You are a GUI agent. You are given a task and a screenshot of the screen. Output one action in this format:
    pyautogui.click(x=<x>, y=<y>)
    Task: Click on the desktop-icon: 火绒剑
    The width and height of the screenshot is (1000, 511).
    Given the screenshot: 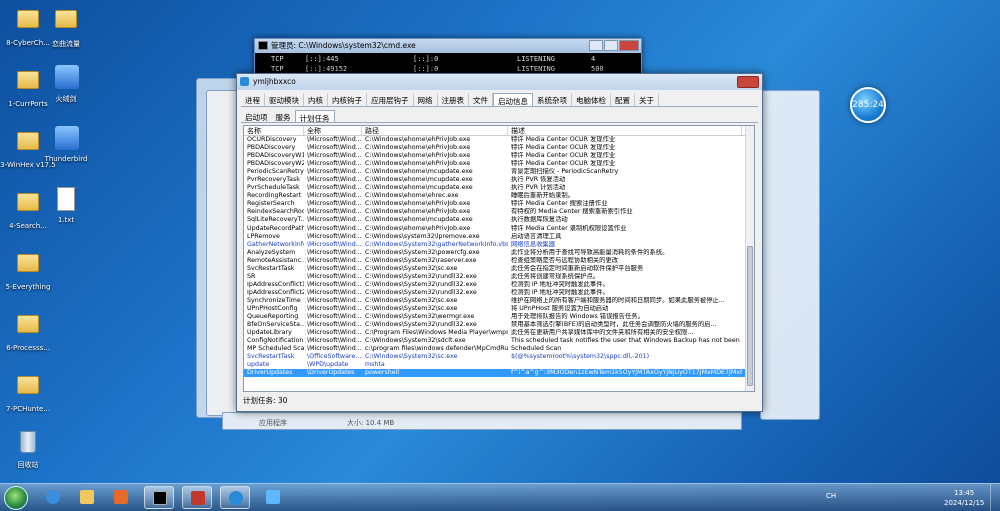 What is the action you would take?
    pyautogui.click(x=66, y=84)
    